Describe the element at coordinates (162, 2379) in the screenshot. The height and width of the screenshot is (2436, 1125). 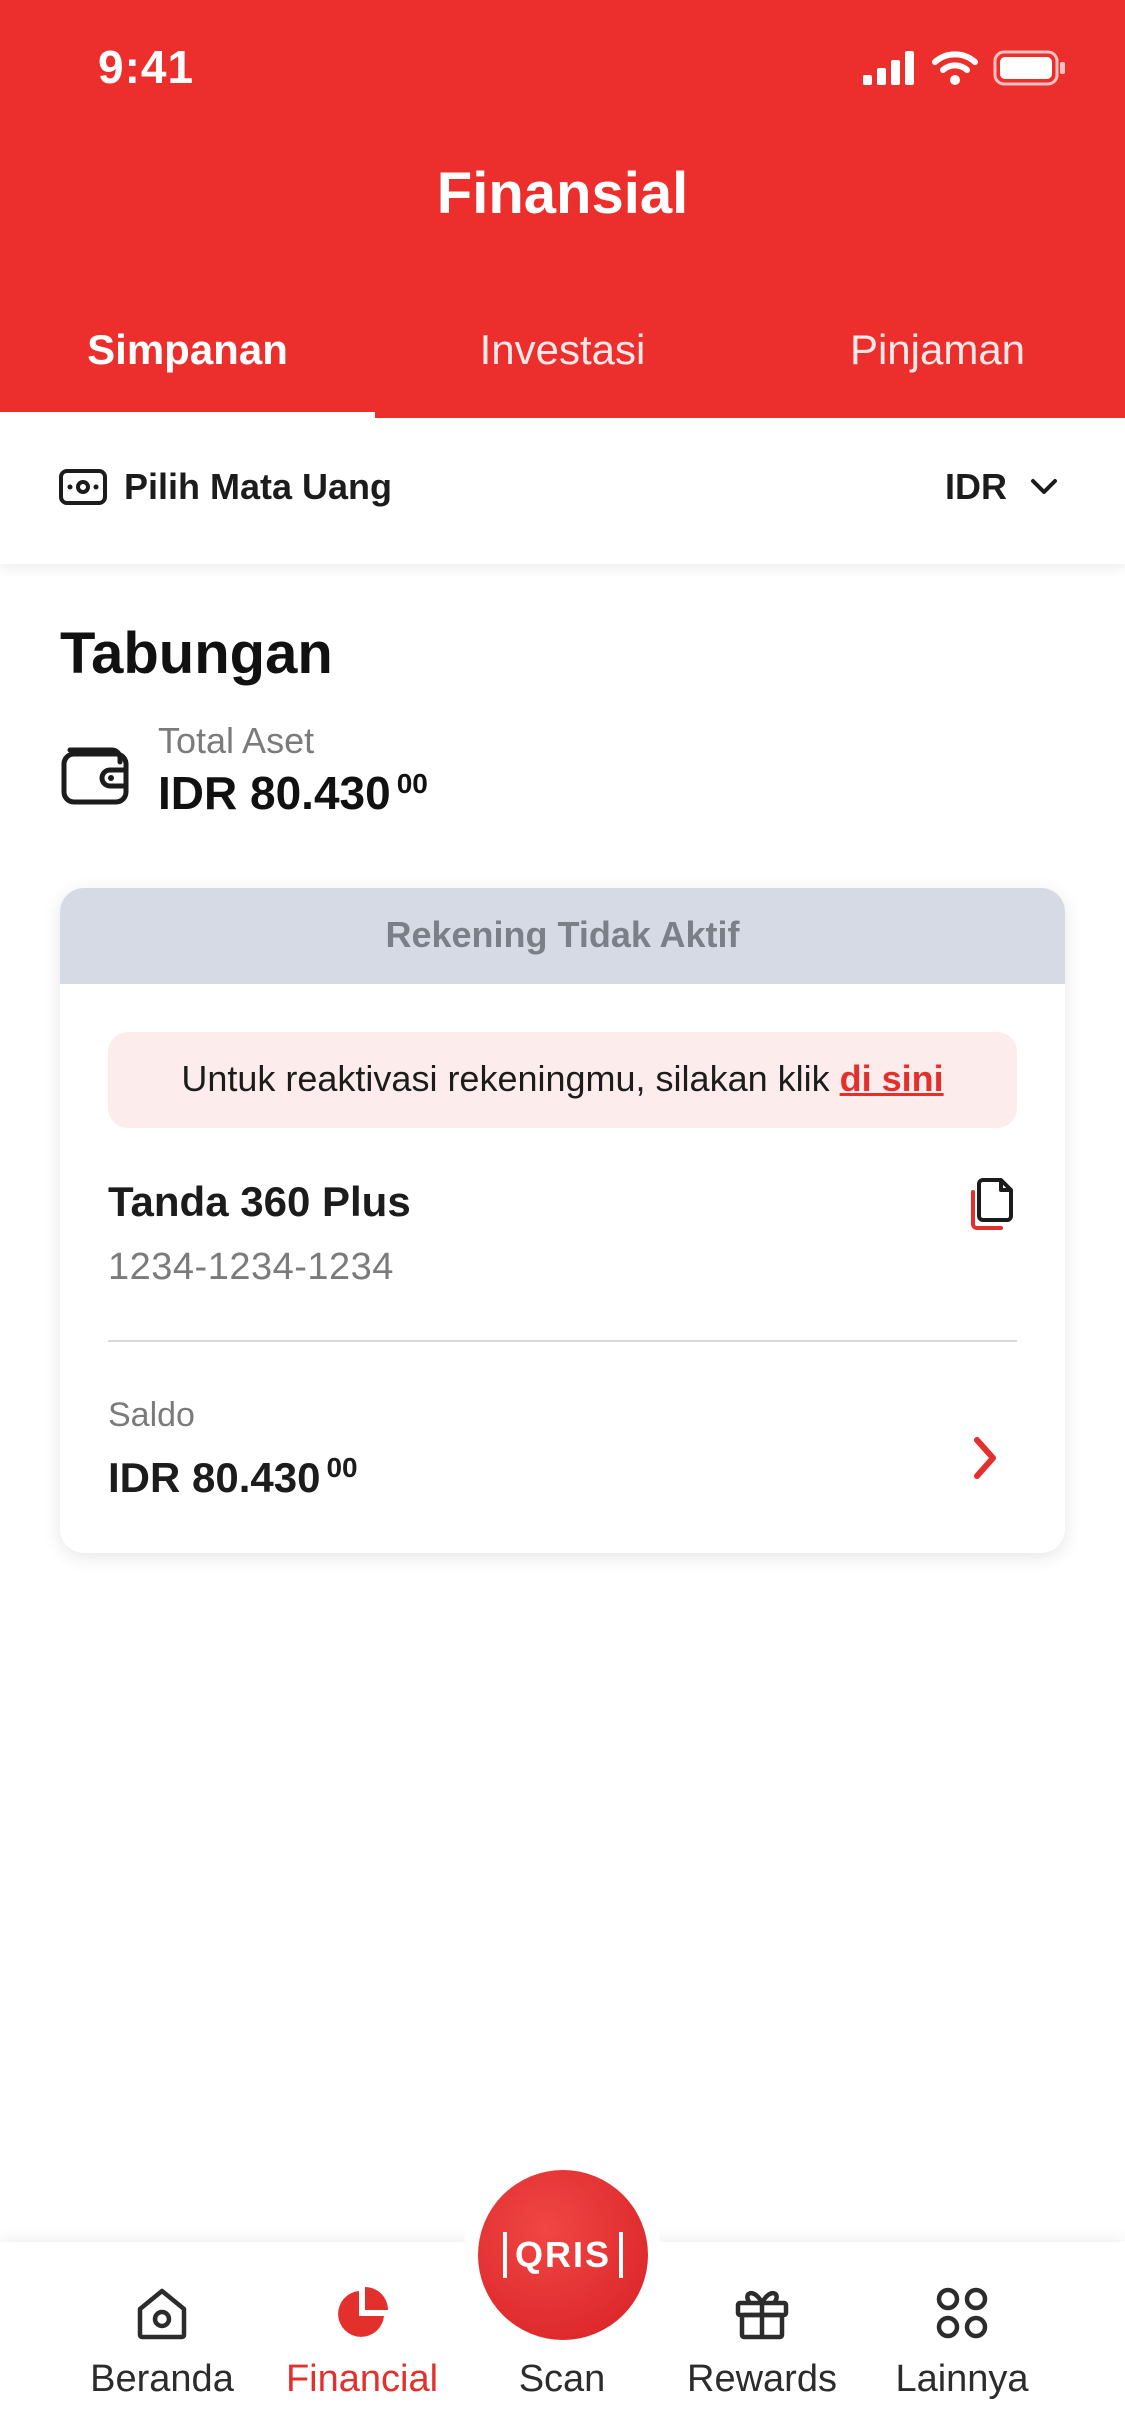
I see `nav-beranda-label: Beranda` at that location.